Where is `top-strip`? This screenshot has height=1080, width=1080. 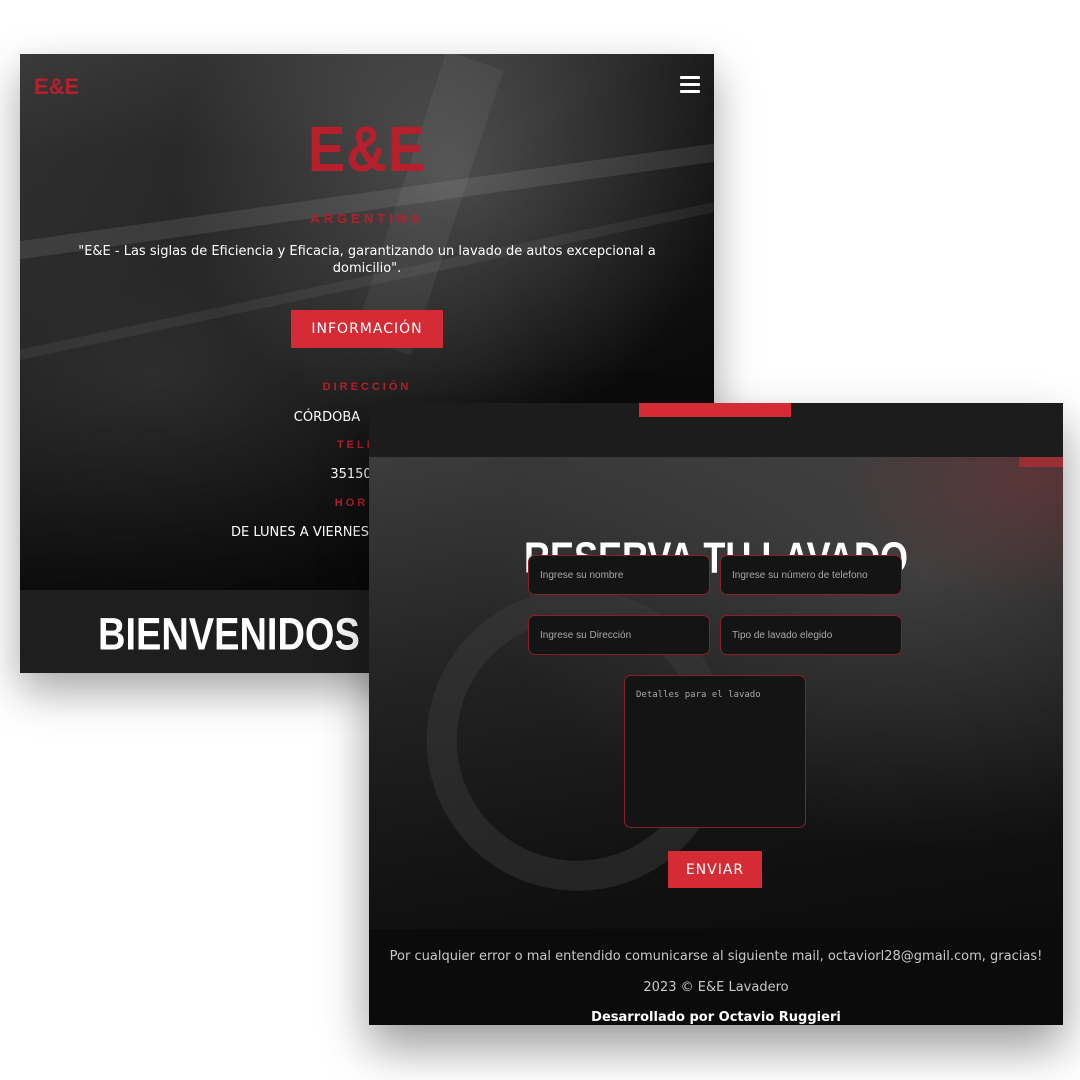
top-strip is located at coordinates (716, 430).